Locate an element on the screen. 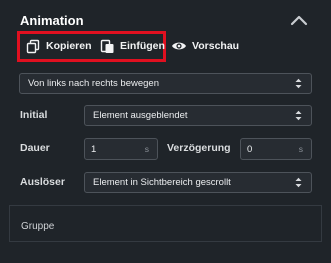 This screenshot has height=263, width=331. preview-button: Vorschau is located at coordinates (205, 46).